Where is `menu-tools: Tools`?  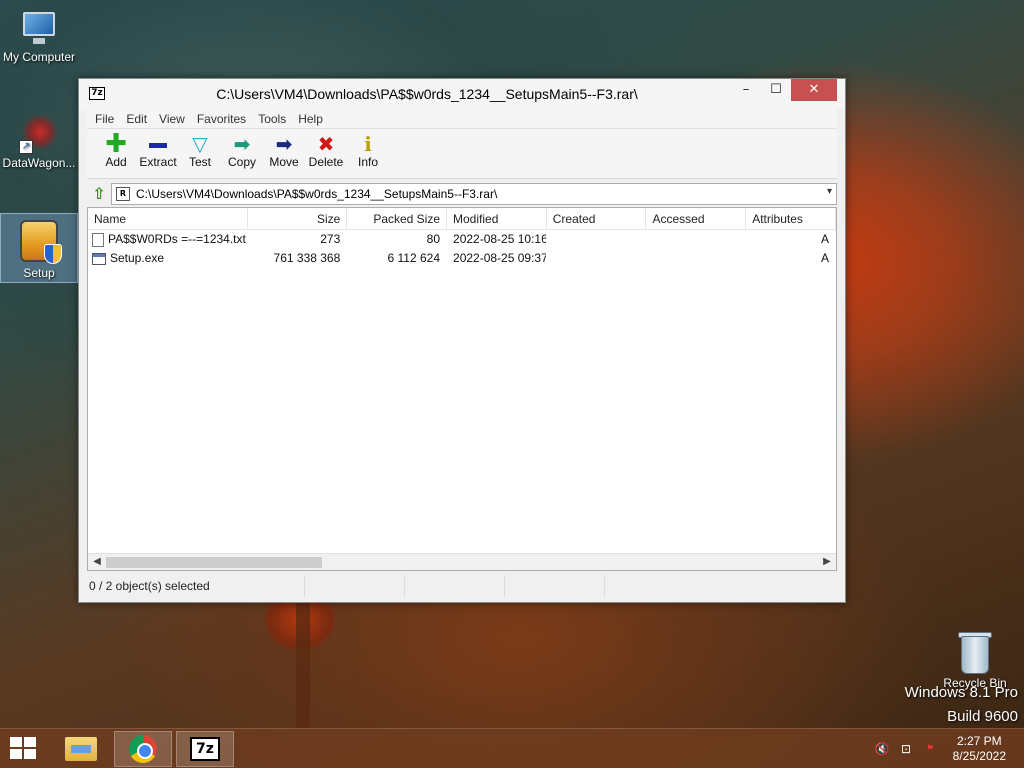 menu-tools: Tools is located at coordinates (272, 119).